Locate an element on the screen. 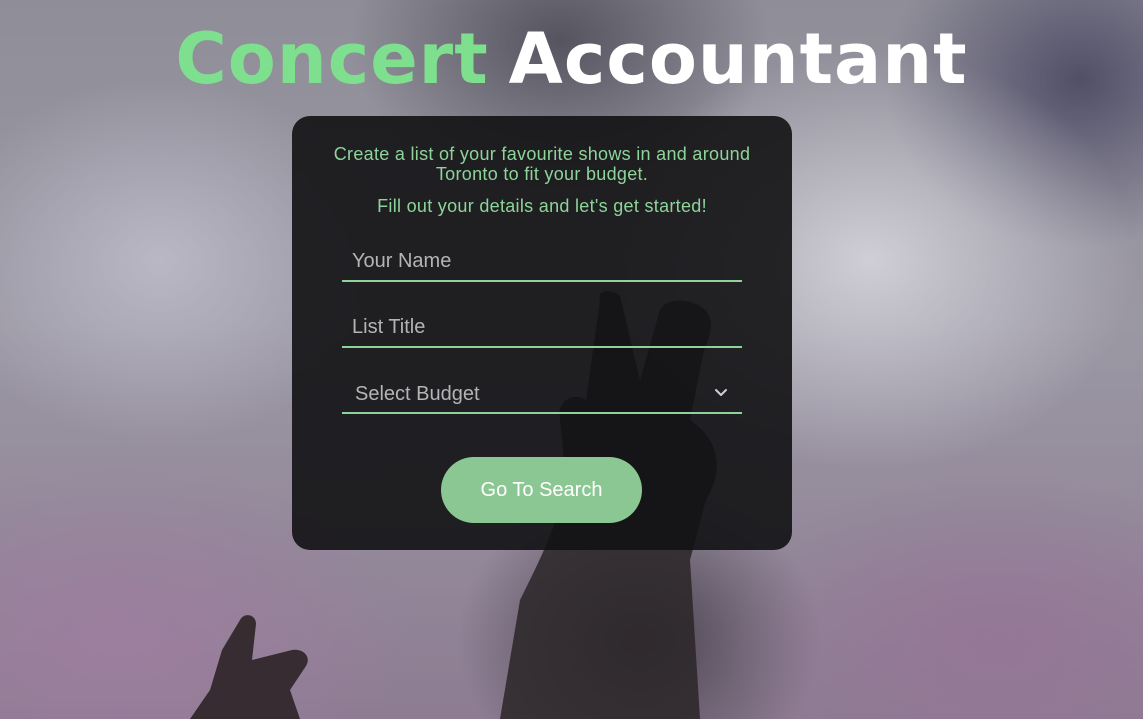  page-title: Concert Accountant is located at coordinates (571, 59).